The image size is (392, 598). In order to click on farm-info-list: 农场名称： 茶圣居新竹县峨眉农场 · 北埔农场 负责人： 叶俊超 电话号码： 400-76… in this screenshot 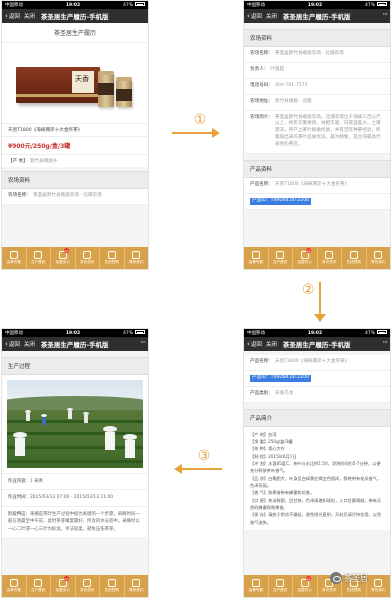, I will do `click(317, 101)`.